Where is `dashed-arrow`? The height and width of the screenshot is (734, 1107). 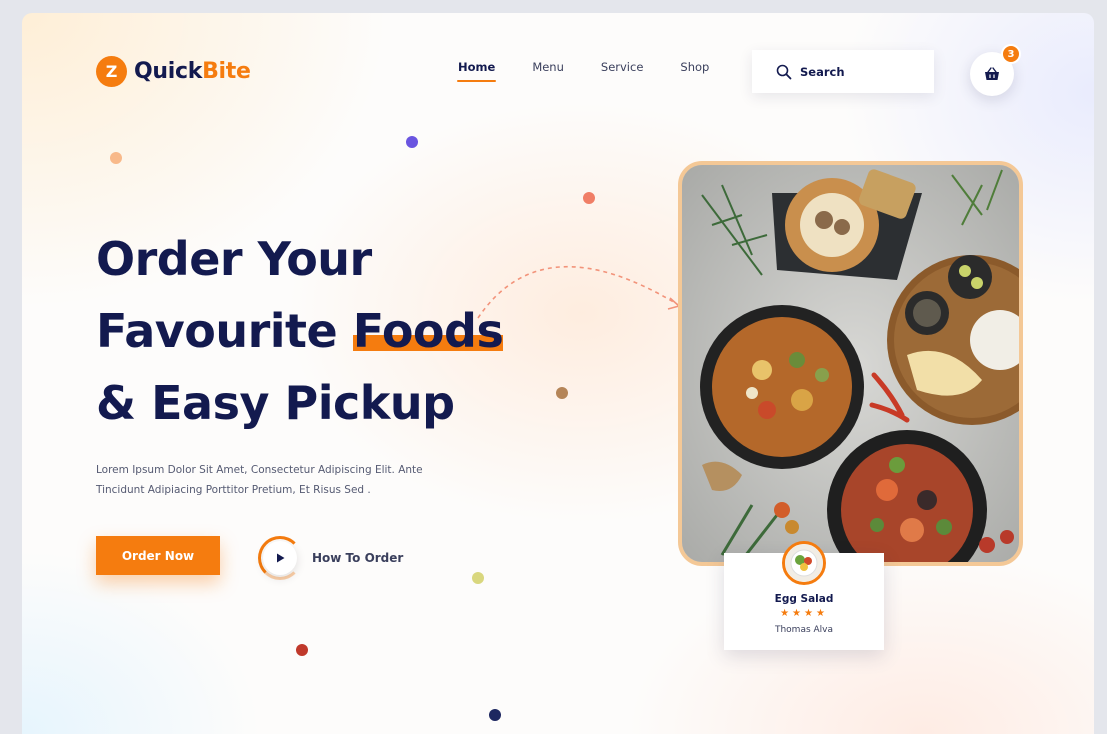 dashed-arrow is located at coordinates (579, 292).